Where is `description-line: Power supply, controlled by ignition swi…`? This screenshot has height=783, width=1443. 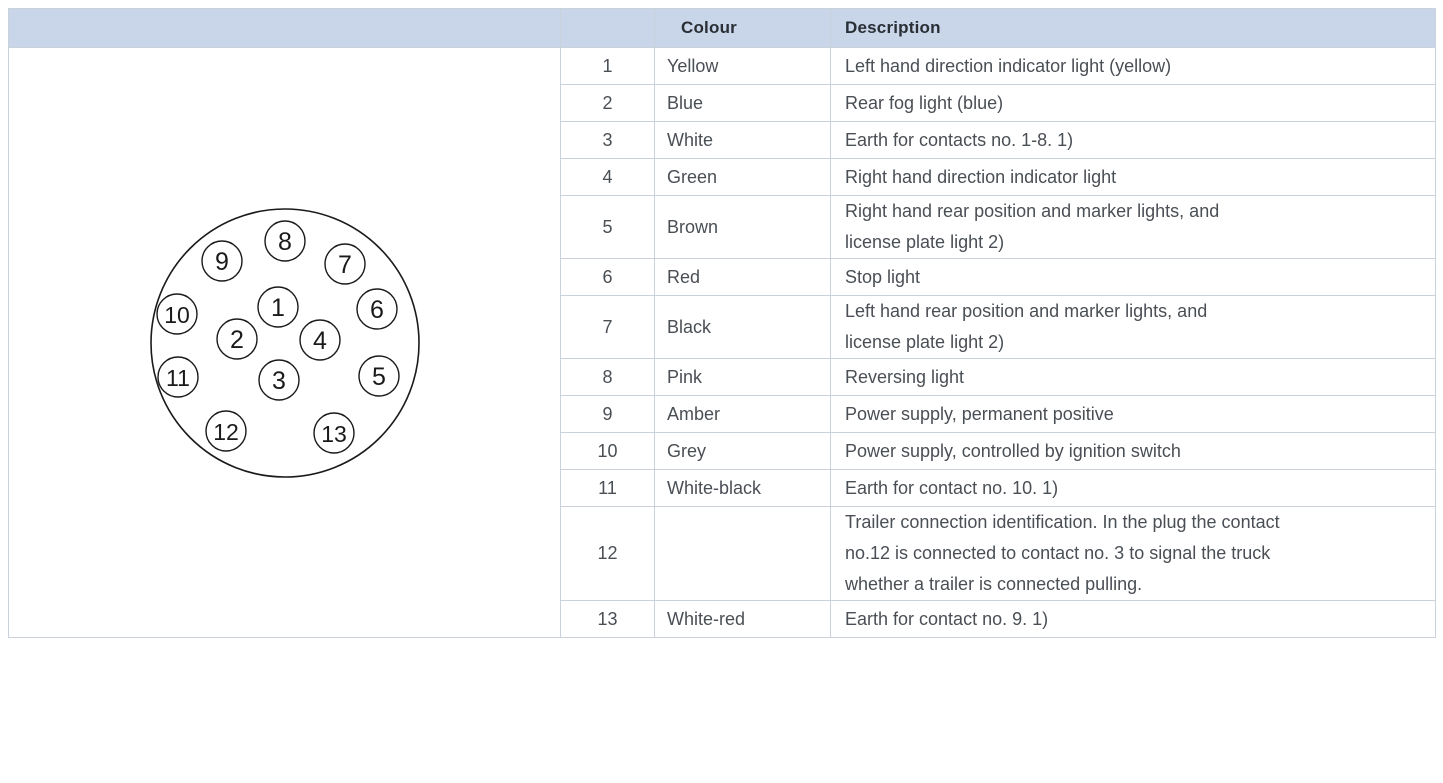 description-line: Power supply, controlled by ignition swi… is located at coordinates (1013, 450).